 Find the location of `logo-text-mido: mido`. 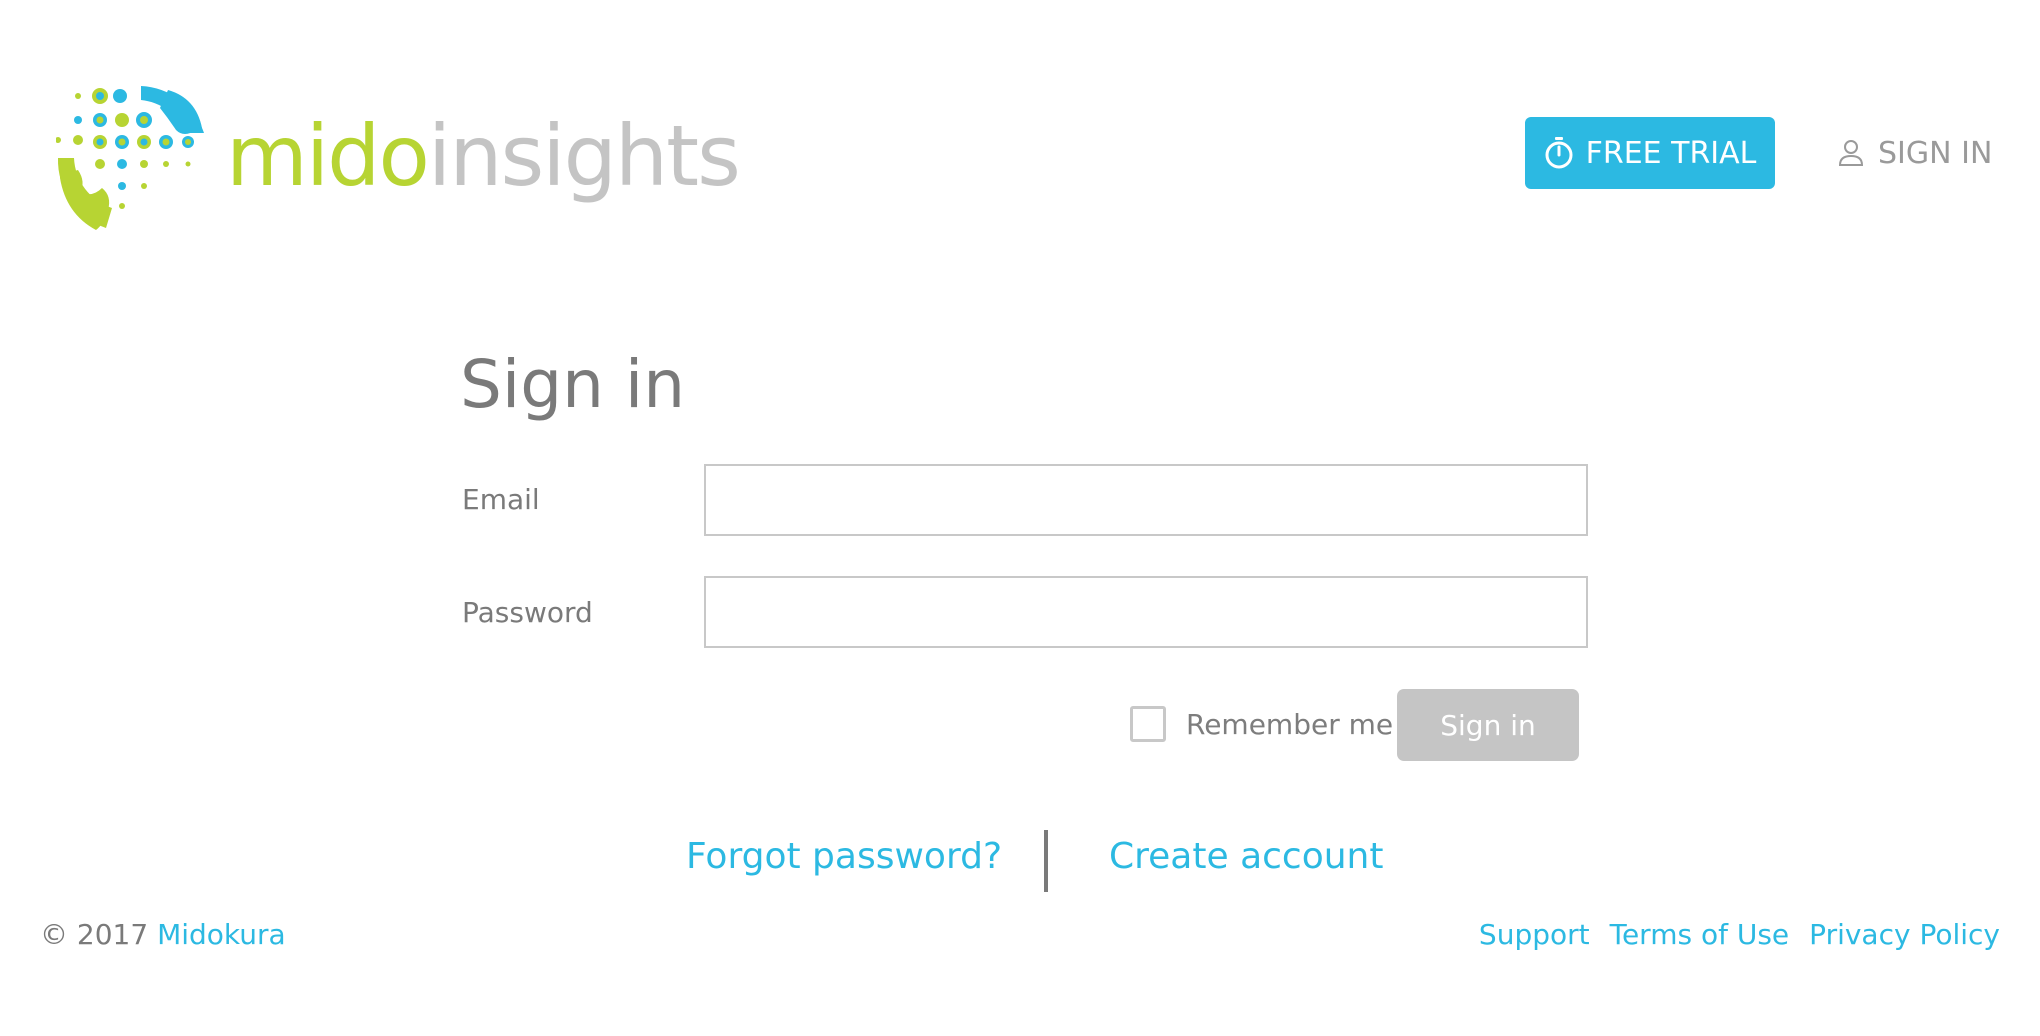

logo-text-mido: mido is located at coordinates (328, 156).